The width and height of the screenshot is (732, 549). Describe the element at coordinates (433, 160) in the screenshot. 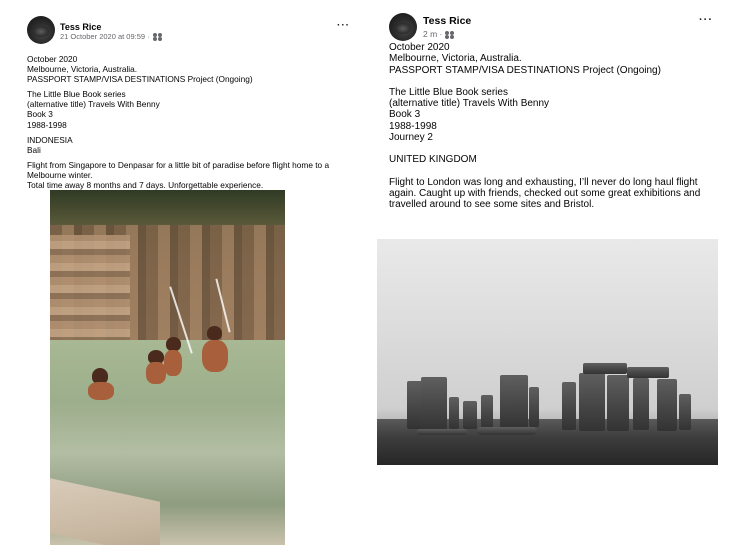

I see `post-paragraph: UNITED KINGDOM` at that location.